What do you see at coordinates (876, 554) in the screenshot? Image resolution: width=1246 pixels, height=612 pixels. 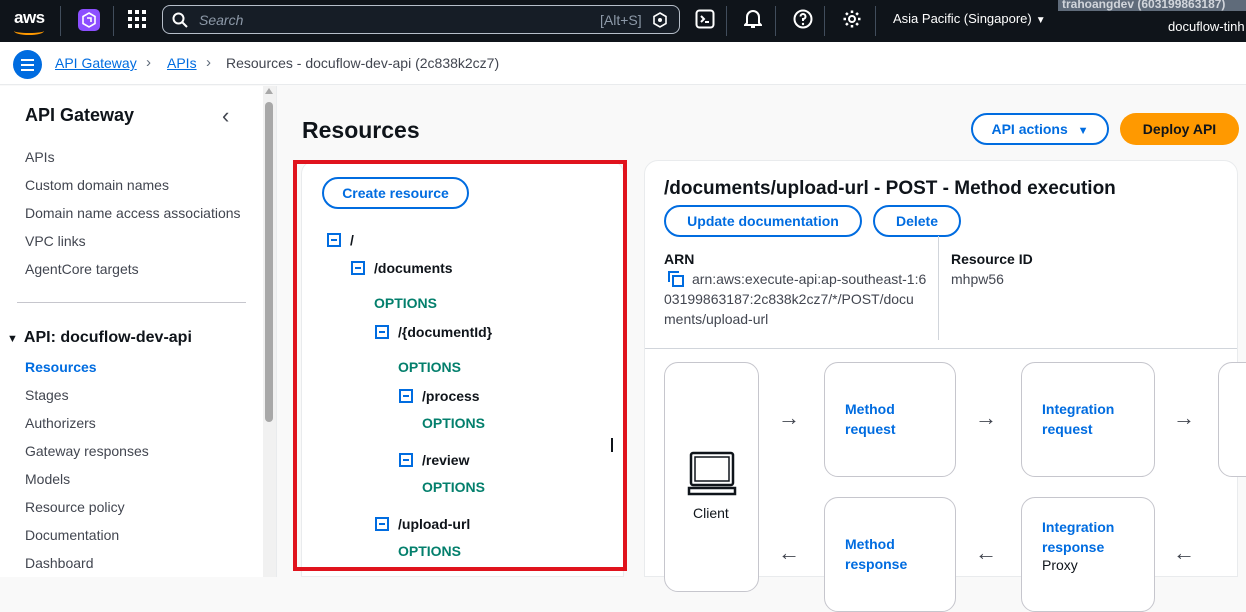 I see `method-response-link: Method response` at bounding box center [876, 554].